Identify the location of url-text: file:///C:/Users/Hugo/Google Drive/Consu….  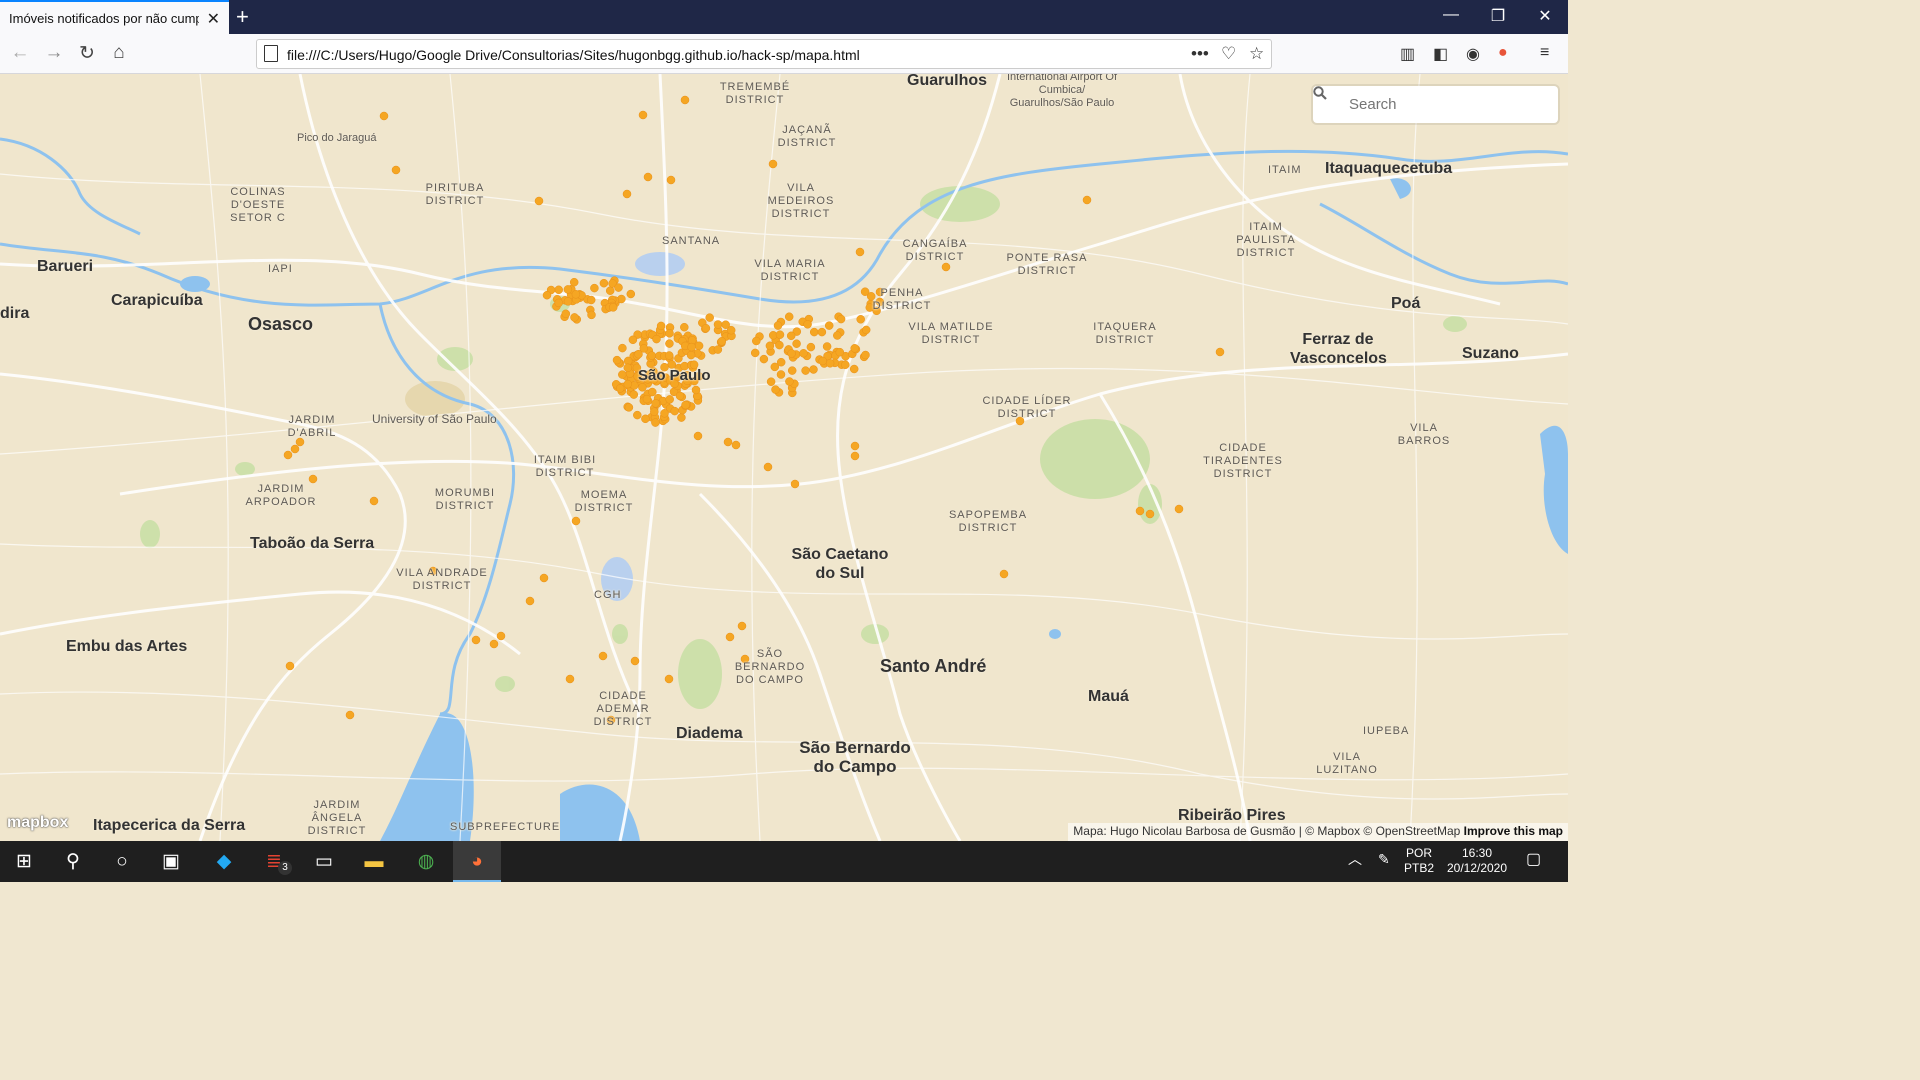
(573, 55).